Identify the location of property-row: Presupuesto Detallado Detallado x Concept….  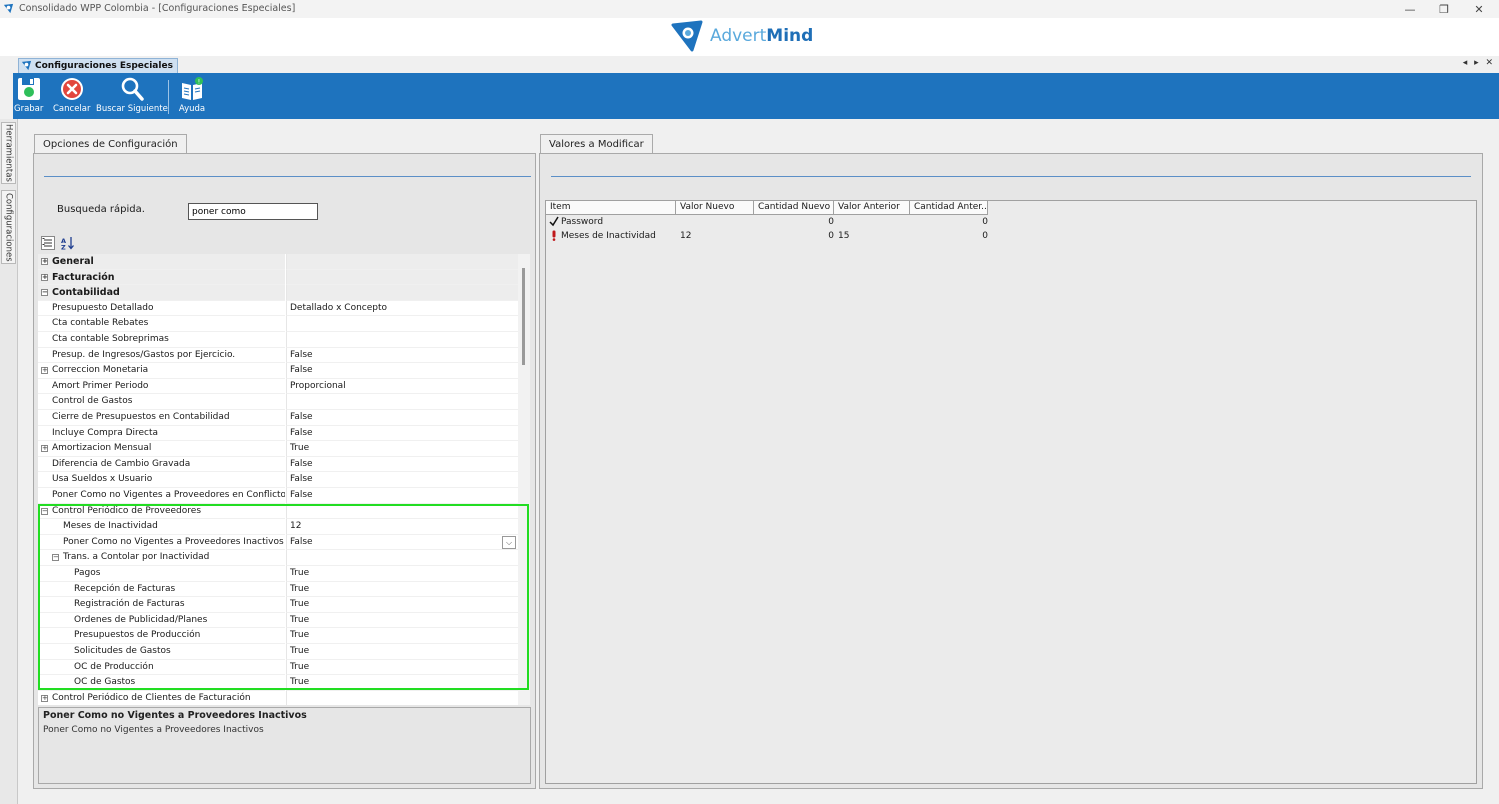
(278, 308).